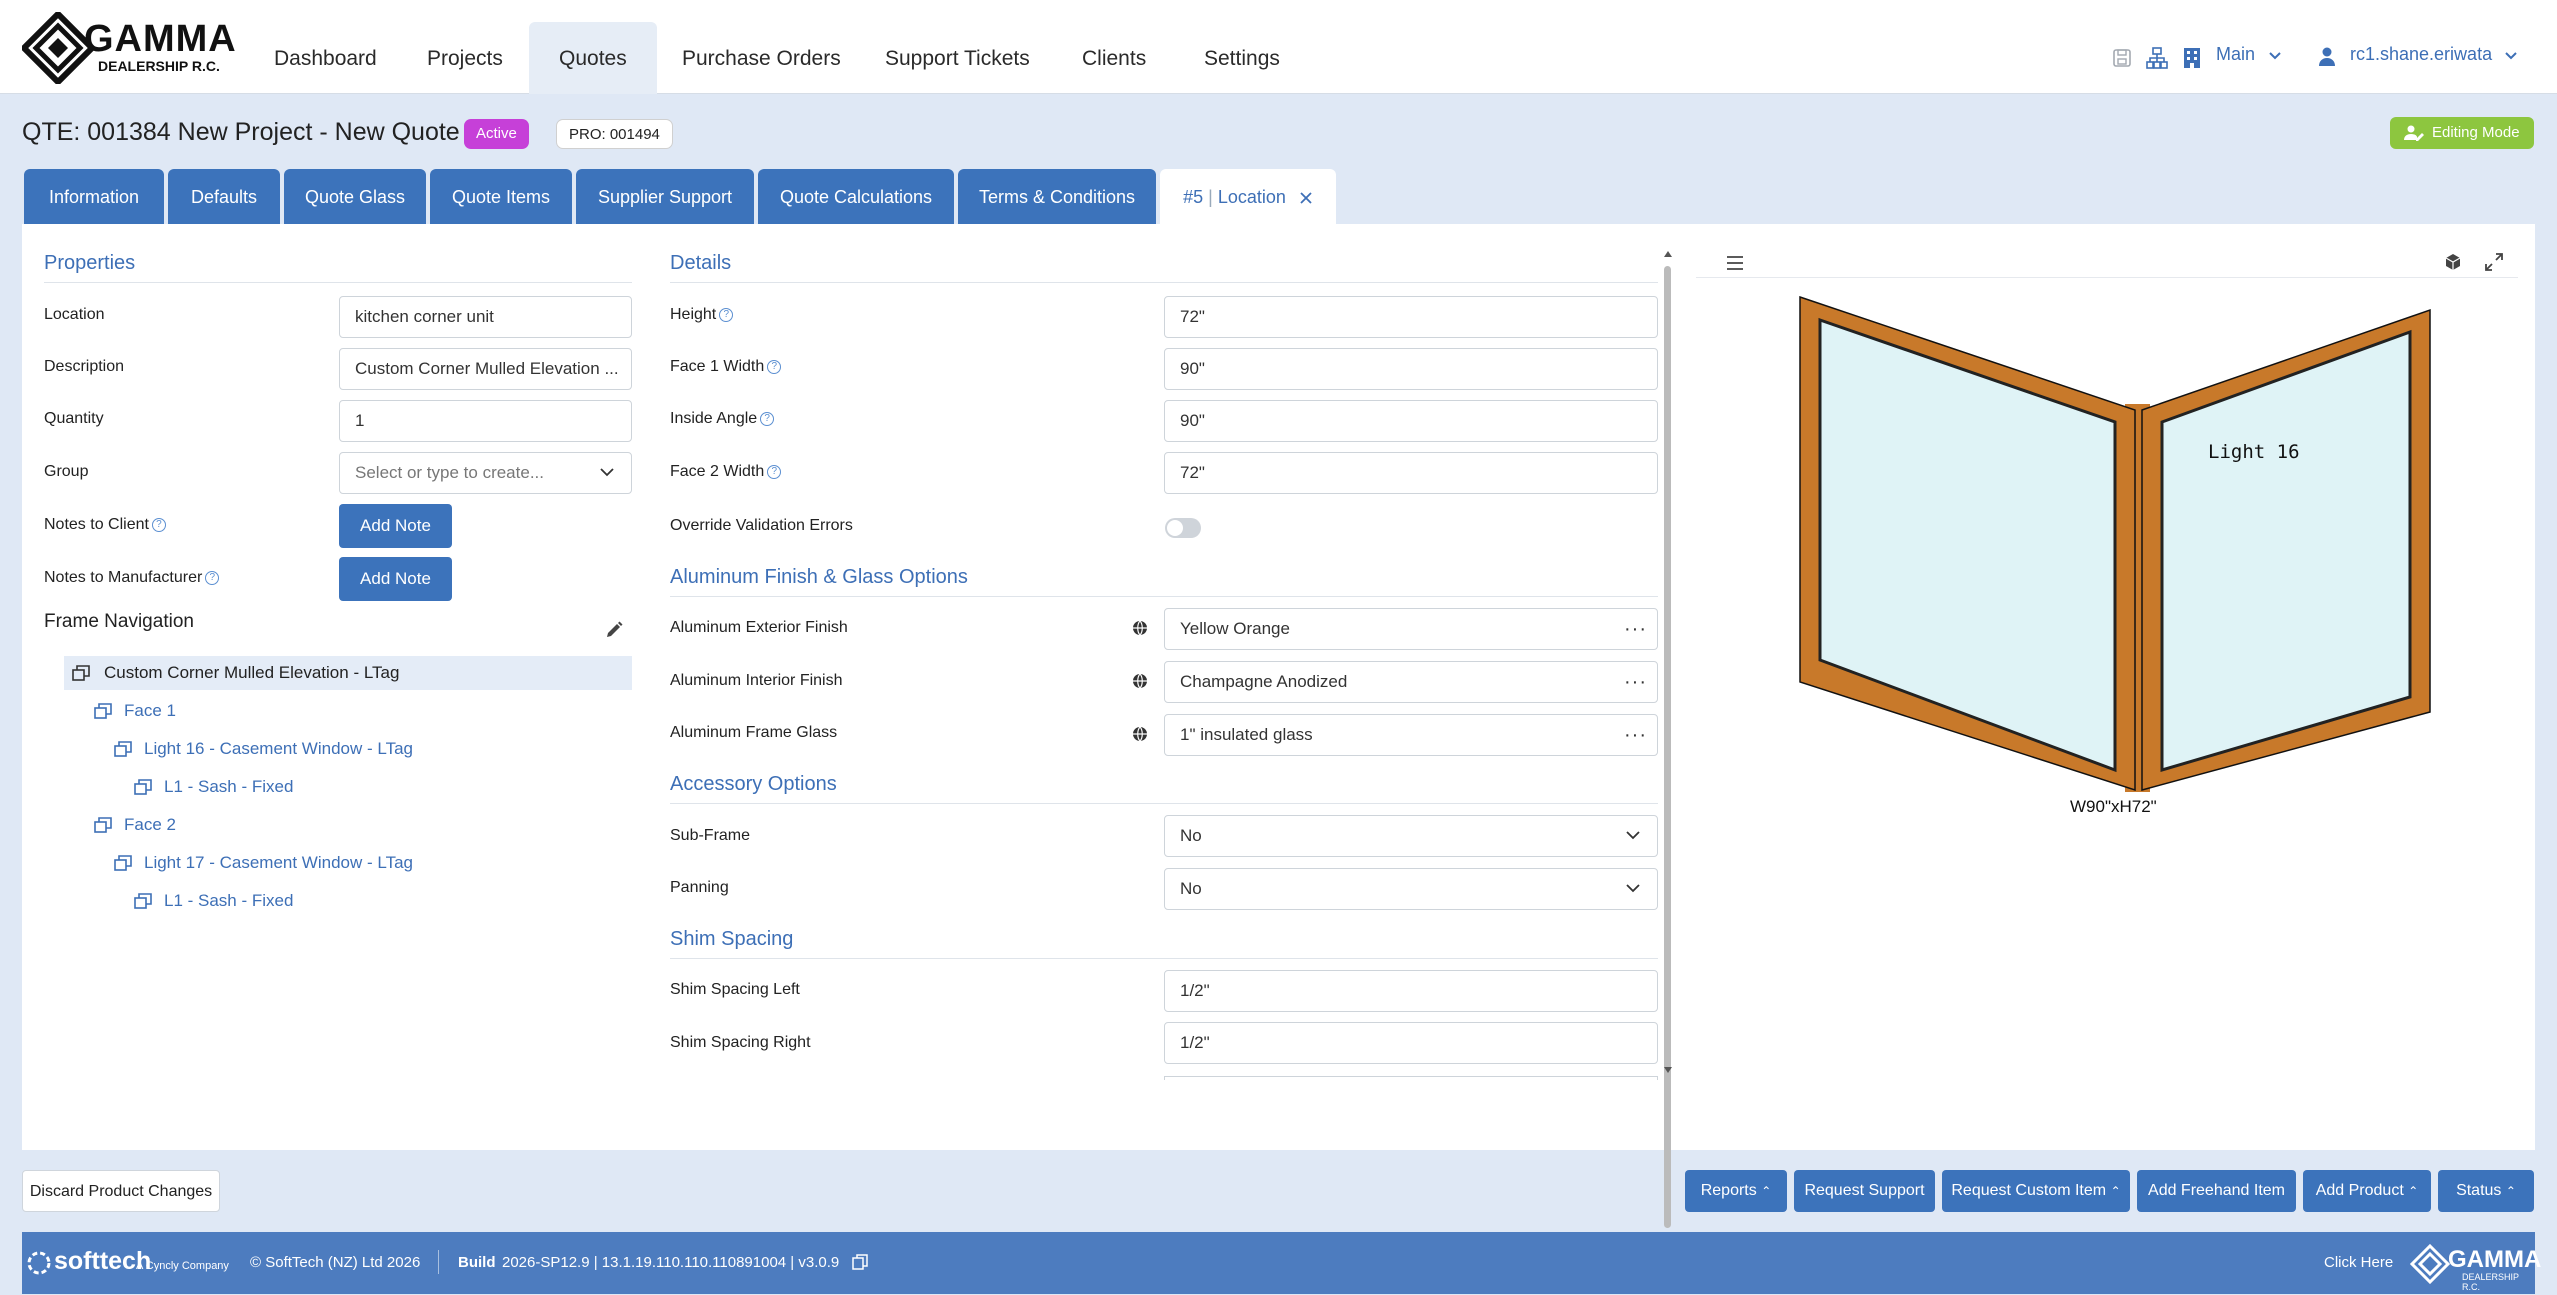  I want to click on tree-item-light-17: Light 17 - Casement Window - LTag, so click(263, 863).